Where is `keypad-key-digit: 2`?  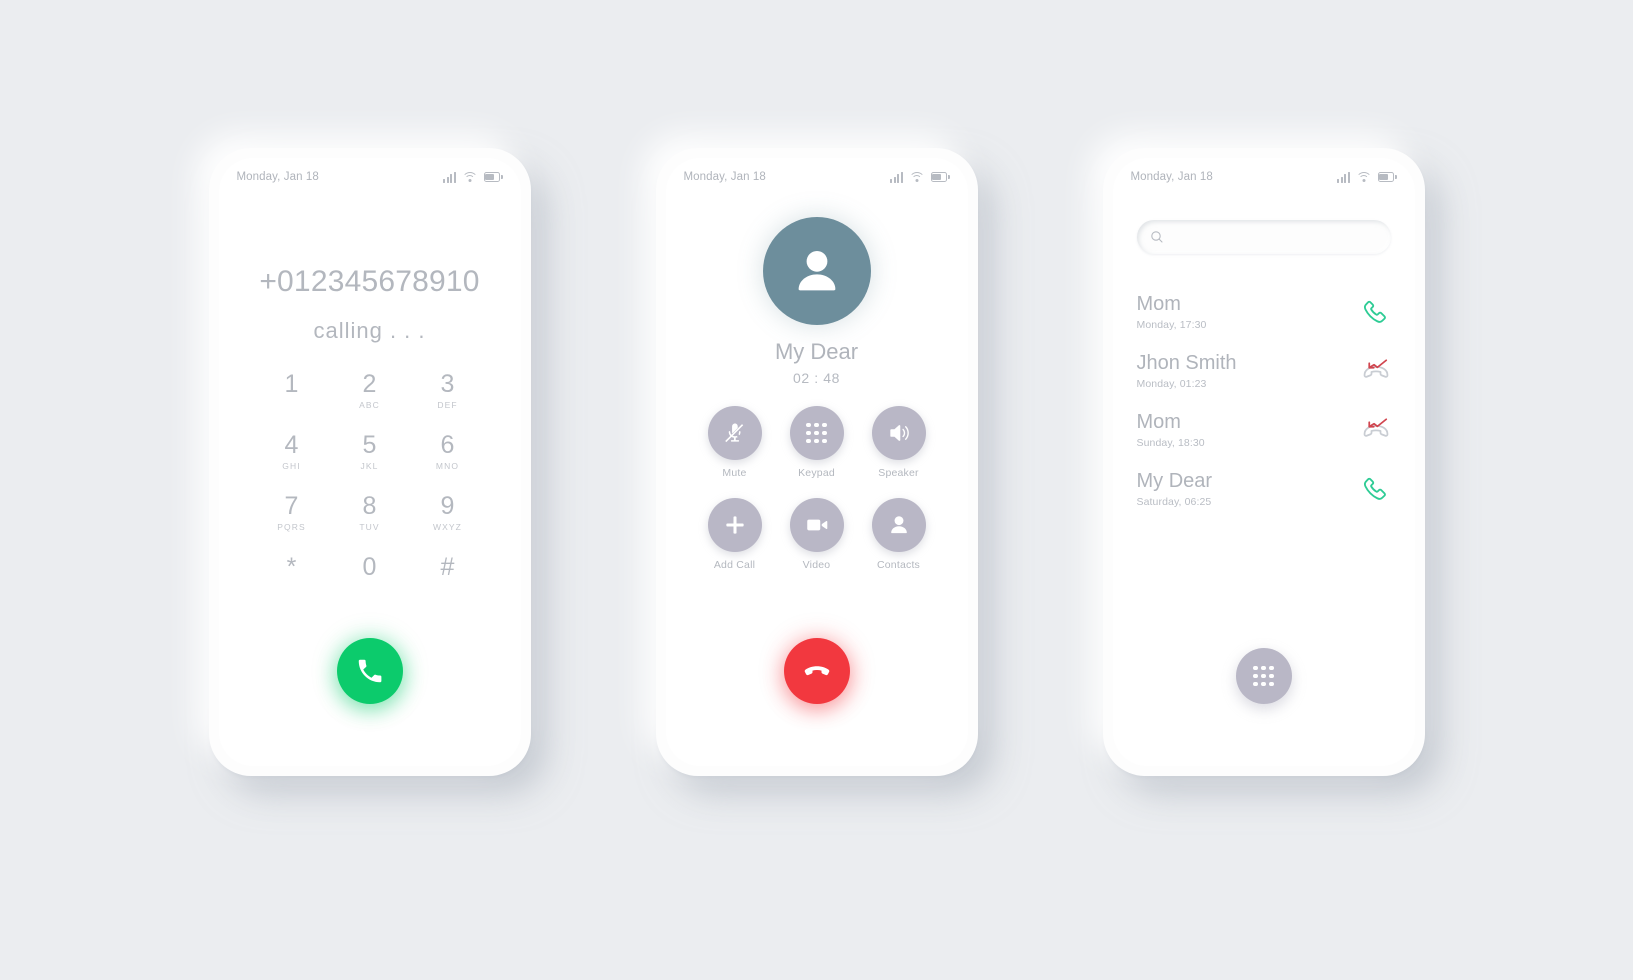
keypad-key-digit: 2 is located at coordinates (369, 384).